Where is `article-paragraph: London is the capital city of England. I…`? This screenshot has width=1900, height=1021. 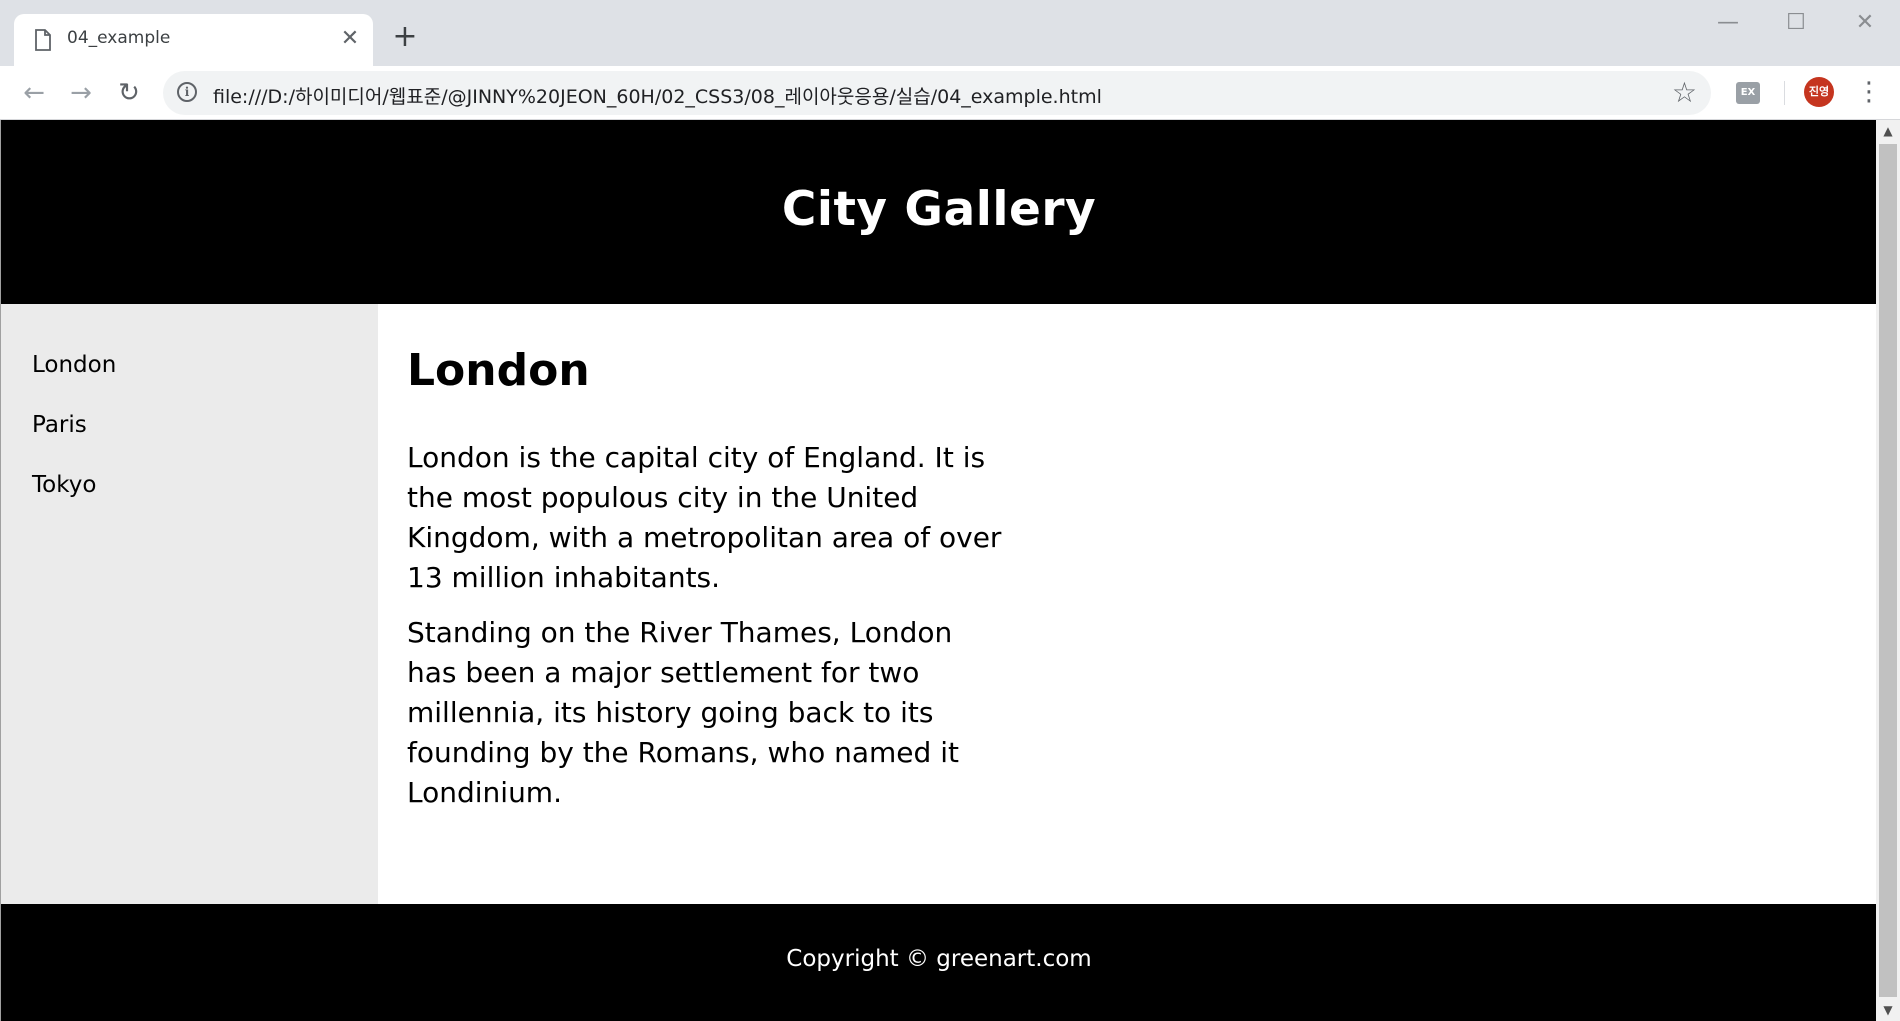 article-paragraph: London is the capital city of England. I… is located at coordinates (704, 517).